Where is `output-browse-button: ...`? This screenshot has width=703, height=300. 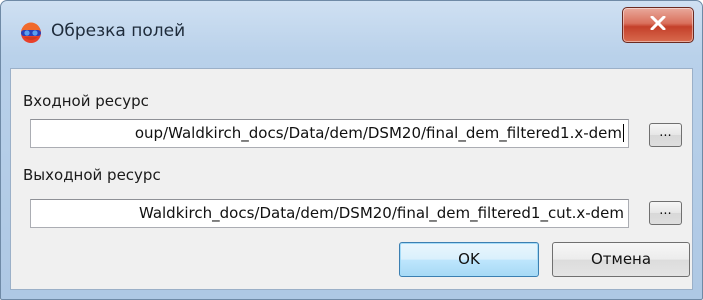
output-browse-button: ... is located at coordinates (665, 213).